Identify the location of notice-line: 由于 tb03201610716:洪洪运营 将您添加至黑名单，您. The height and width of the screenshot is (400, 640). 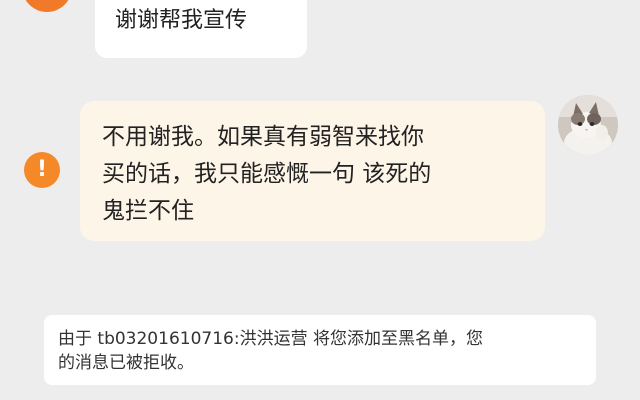
(270, 339).